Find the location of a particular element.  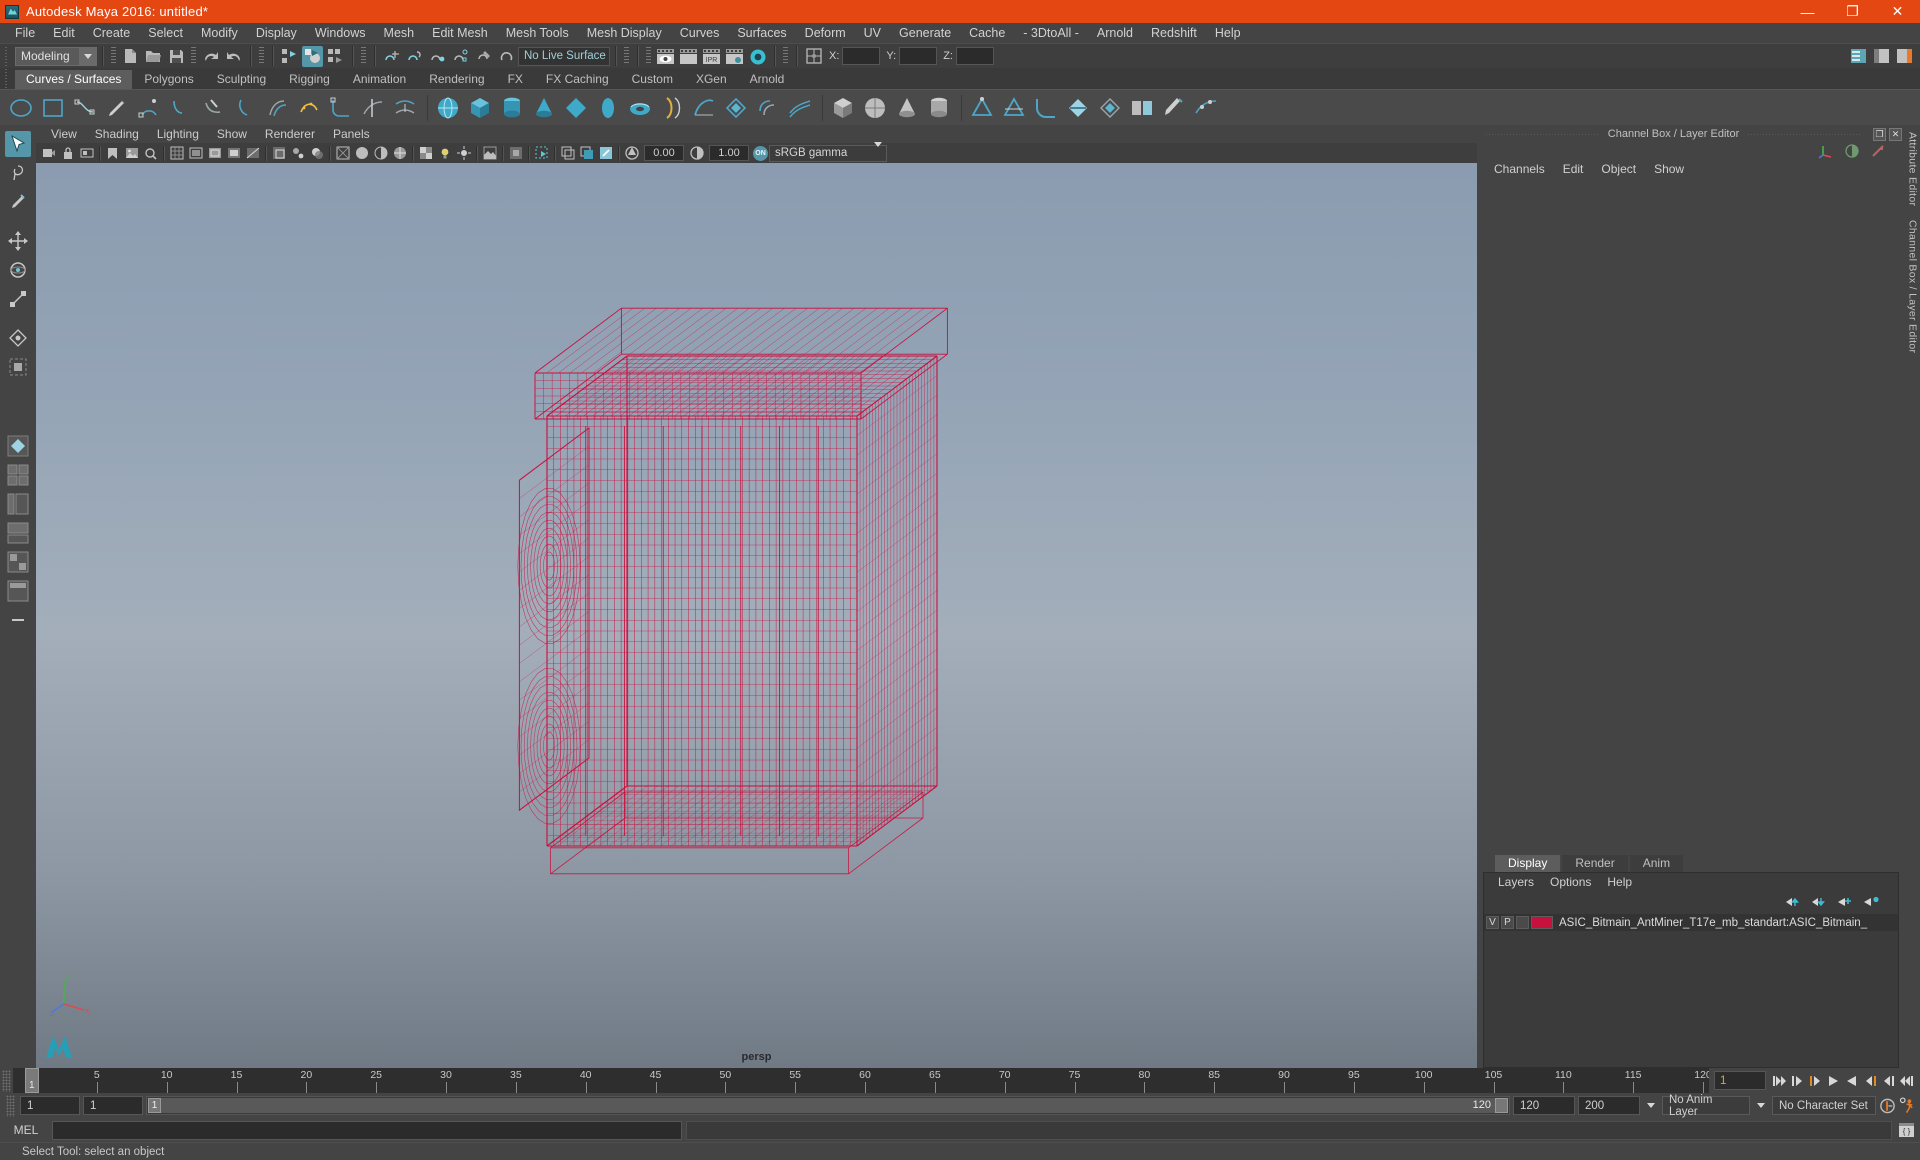

bookmark-icon is located at coordinates (112, 153).